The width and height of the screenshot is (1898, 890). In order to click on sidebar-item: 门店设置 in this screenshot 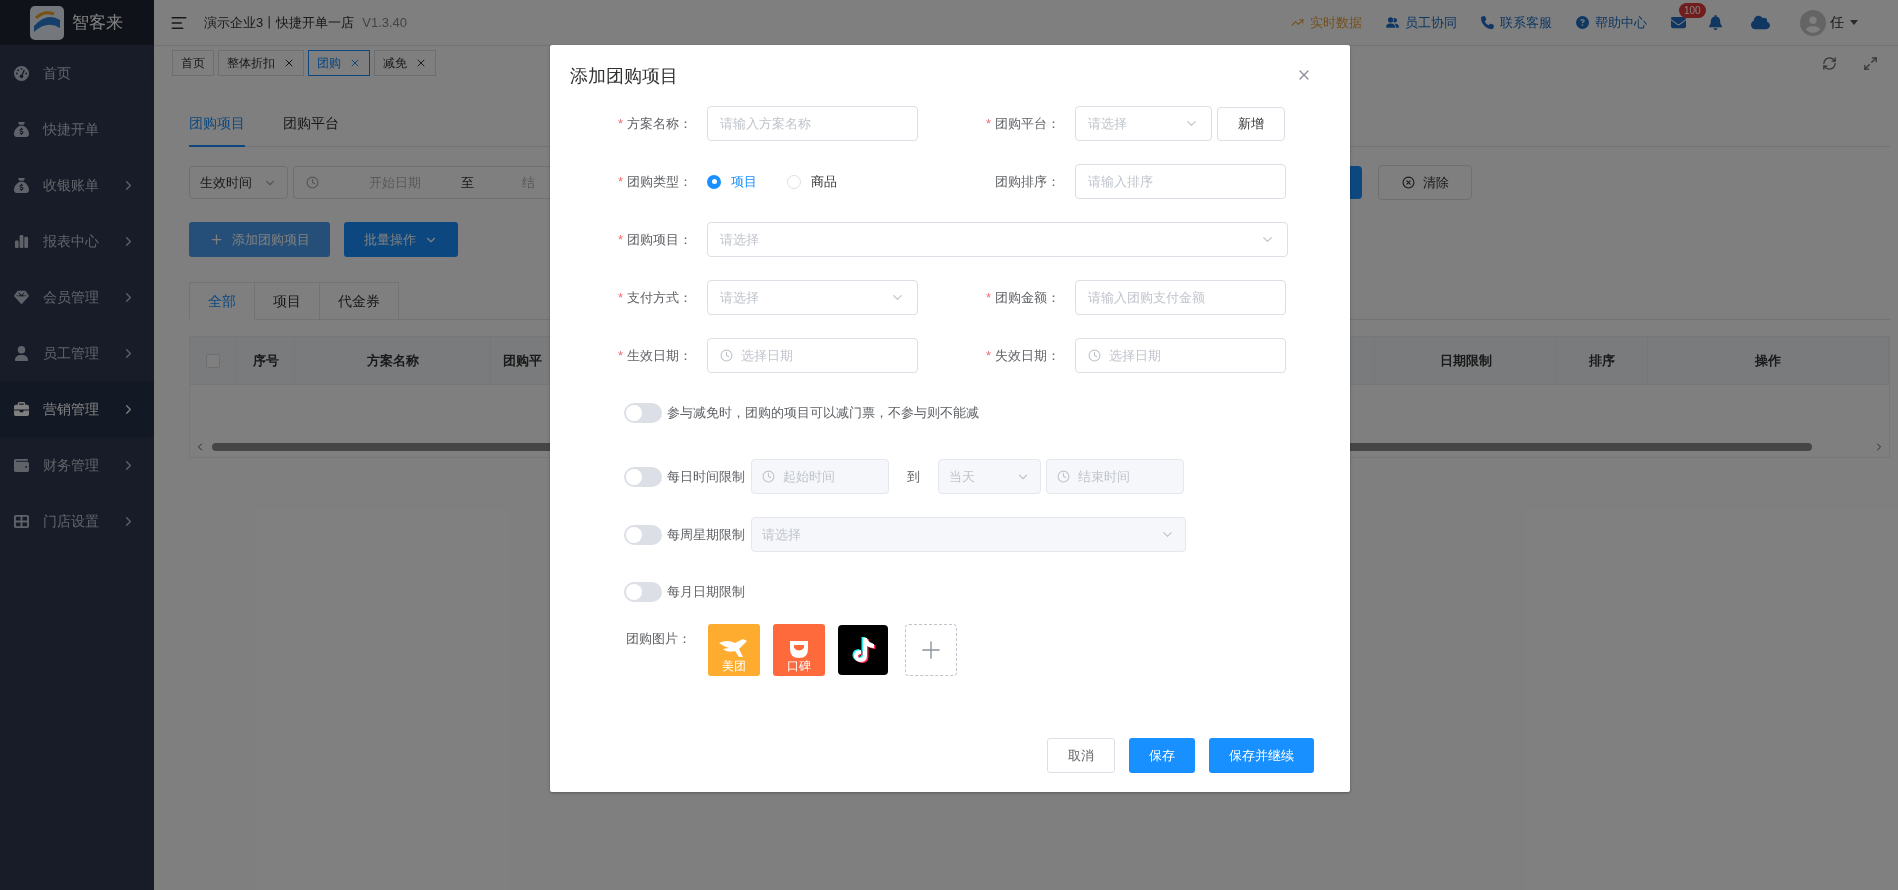, I will do `click(77, 521)`.